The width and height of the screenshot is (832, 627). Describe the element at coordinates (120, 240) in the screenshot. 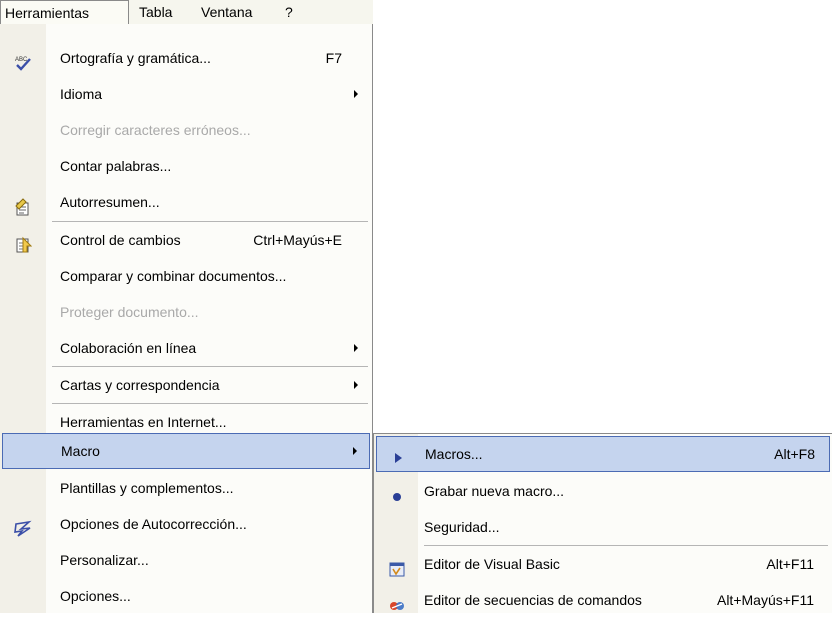

I see `menu-item-label: Control de cambios` at that location.